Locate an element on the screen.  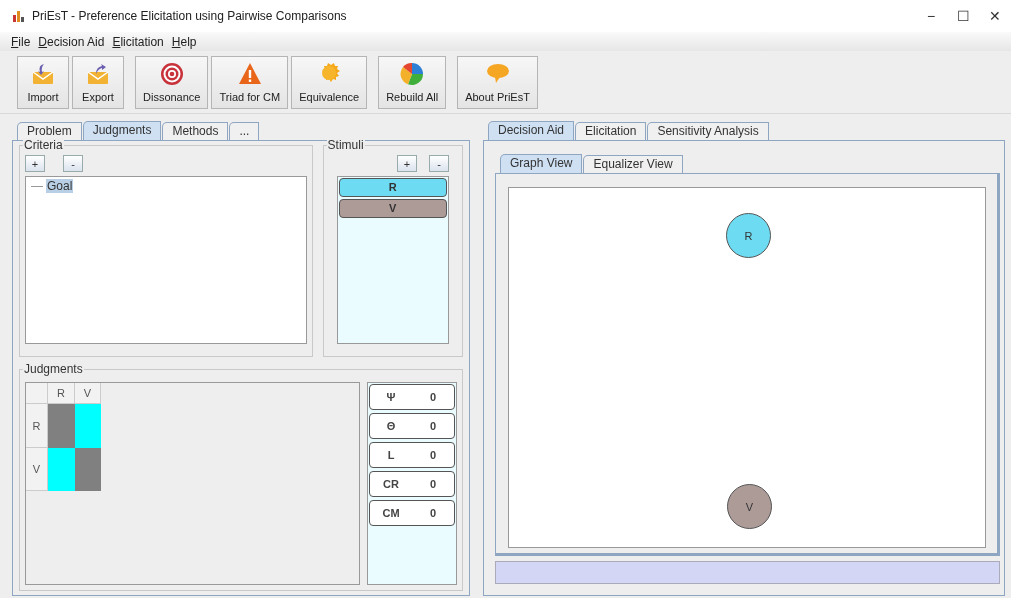
target-icon is located at coordinates (171, 73).